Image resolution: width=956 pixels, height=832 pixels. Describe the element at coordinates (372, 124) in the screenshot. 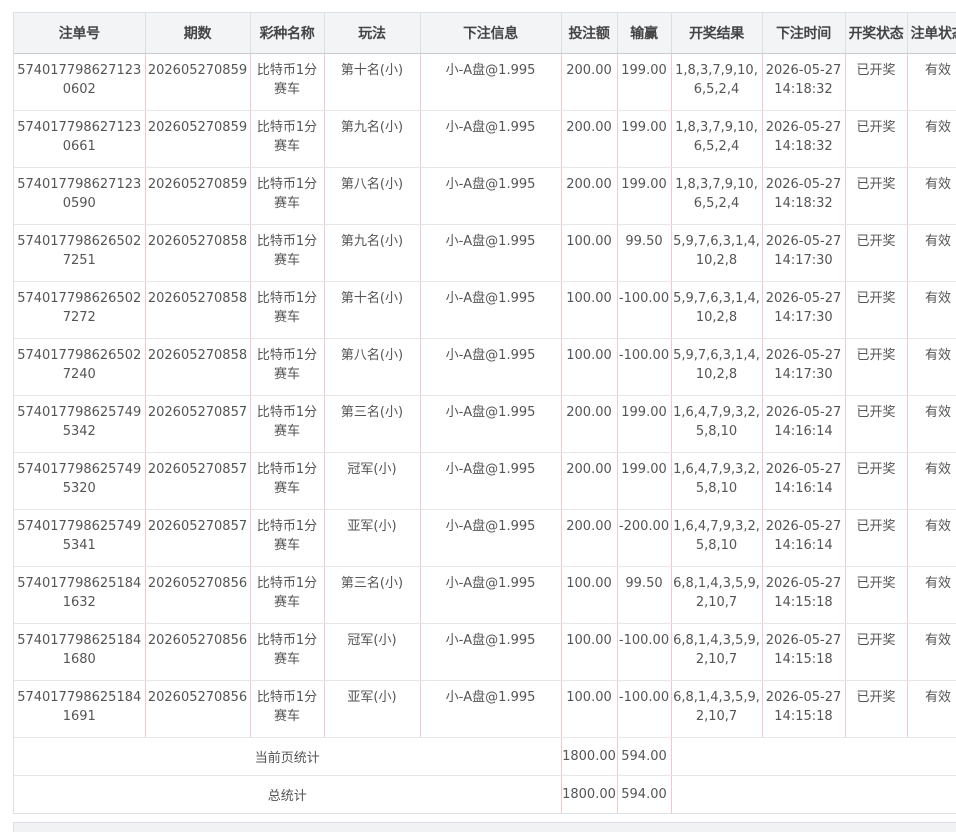

I see `play-cell-text: 第九名(小)` at that location.